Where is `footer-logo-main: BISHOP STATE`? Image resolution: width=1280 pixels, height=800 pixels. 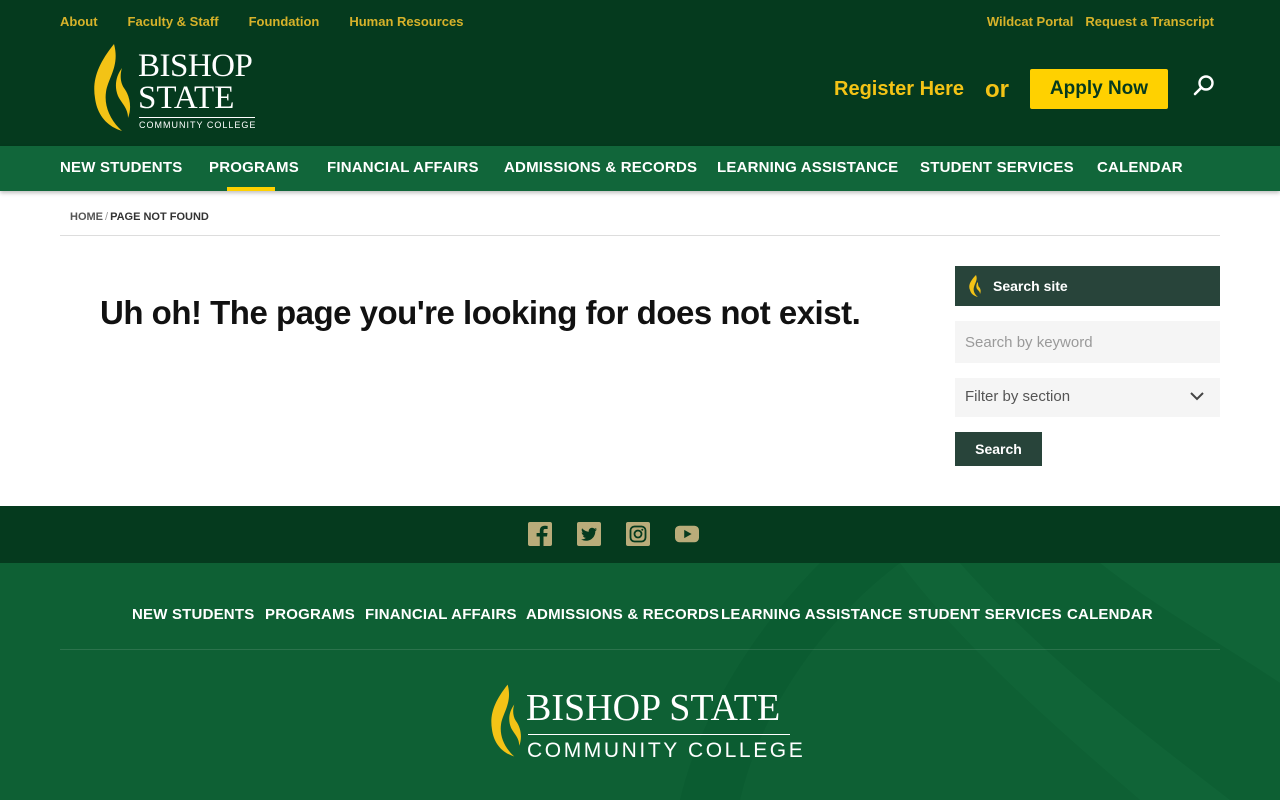 footer-logo-main: BISHOP STATE is located at coordinates (653, 708).